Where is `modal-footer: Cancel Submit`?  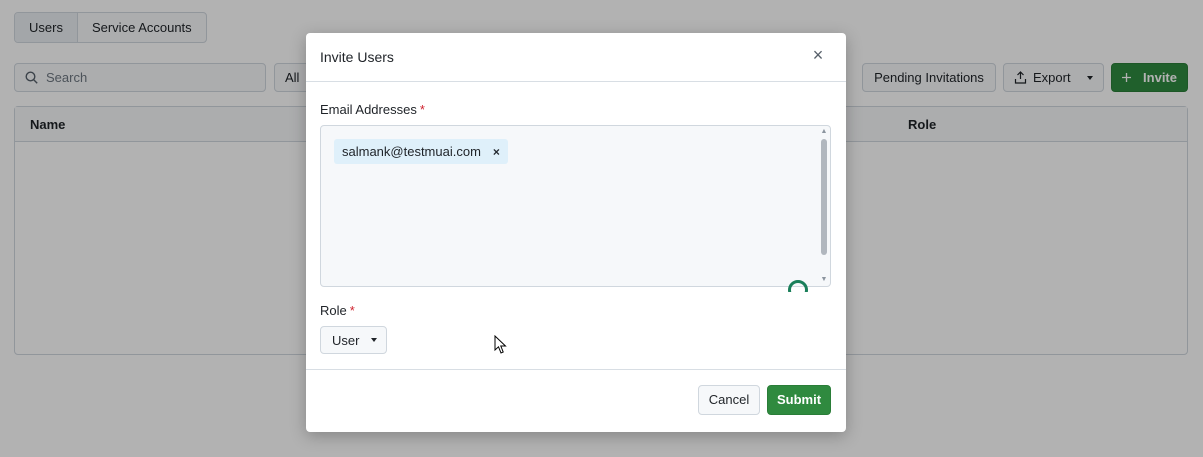 modal-footer: Cancel Submit is located at coordinates (576, 400).